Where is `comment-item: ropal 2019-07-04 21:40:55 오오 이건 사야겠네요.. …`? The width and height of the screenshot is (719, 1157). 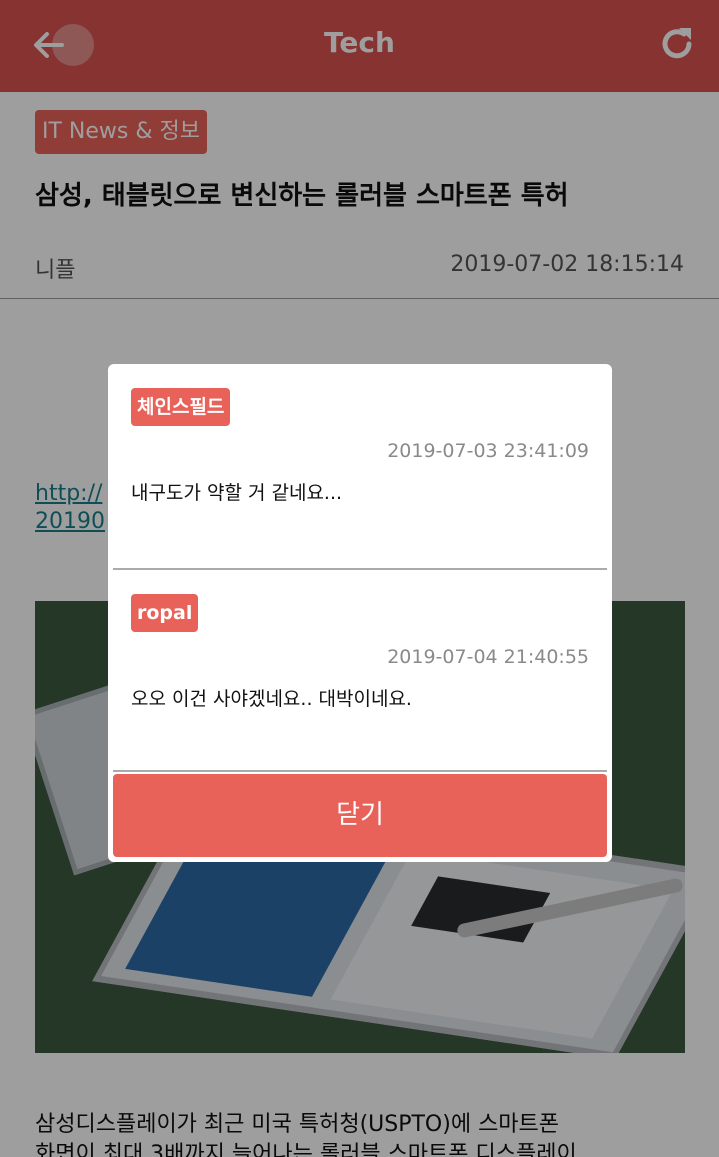
comment-item: ropal 2019-07-04 21:40:55 오오 이건 사야겠네요.. … is located at coordinates (360, 671).